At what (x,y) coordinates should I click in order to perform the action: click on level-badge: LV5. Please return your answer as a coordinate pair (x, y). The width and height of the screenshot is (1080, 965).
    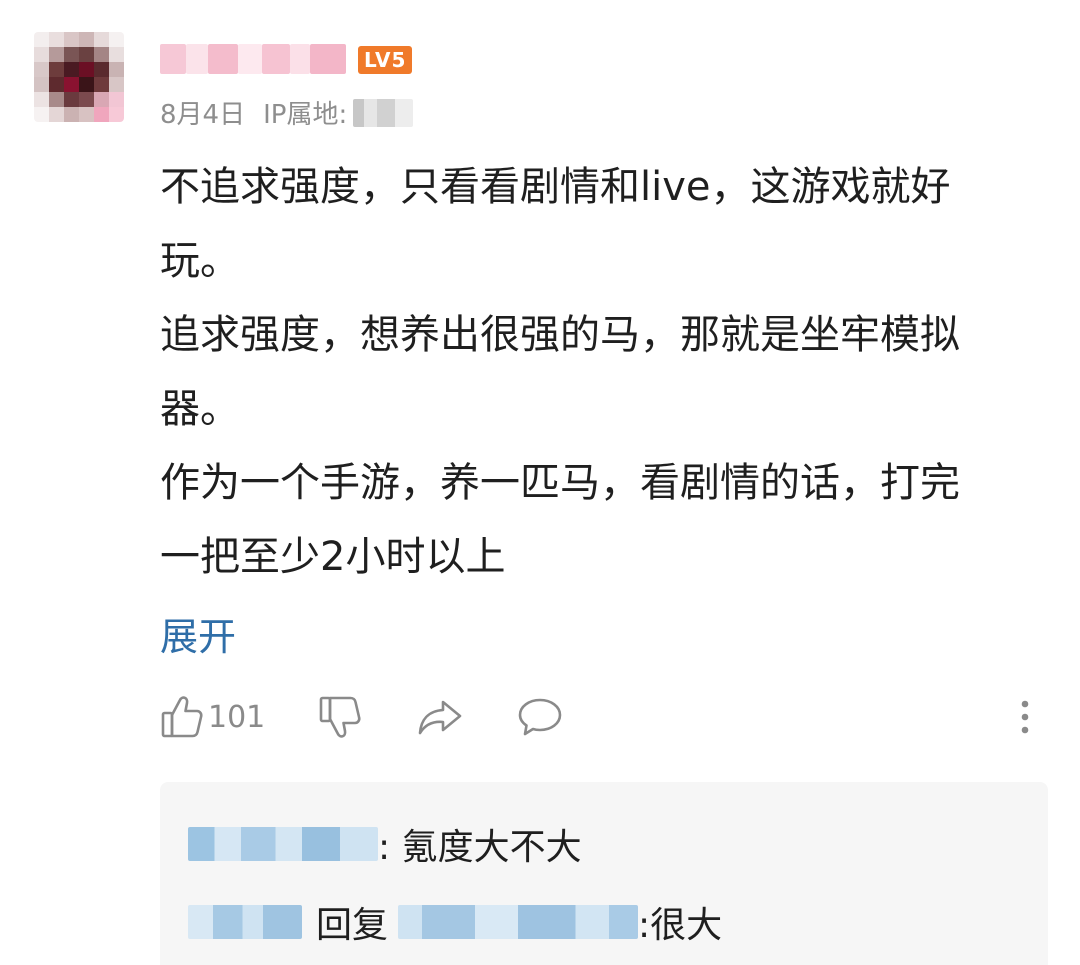
    Looking at the image, I should click on (385, 60).